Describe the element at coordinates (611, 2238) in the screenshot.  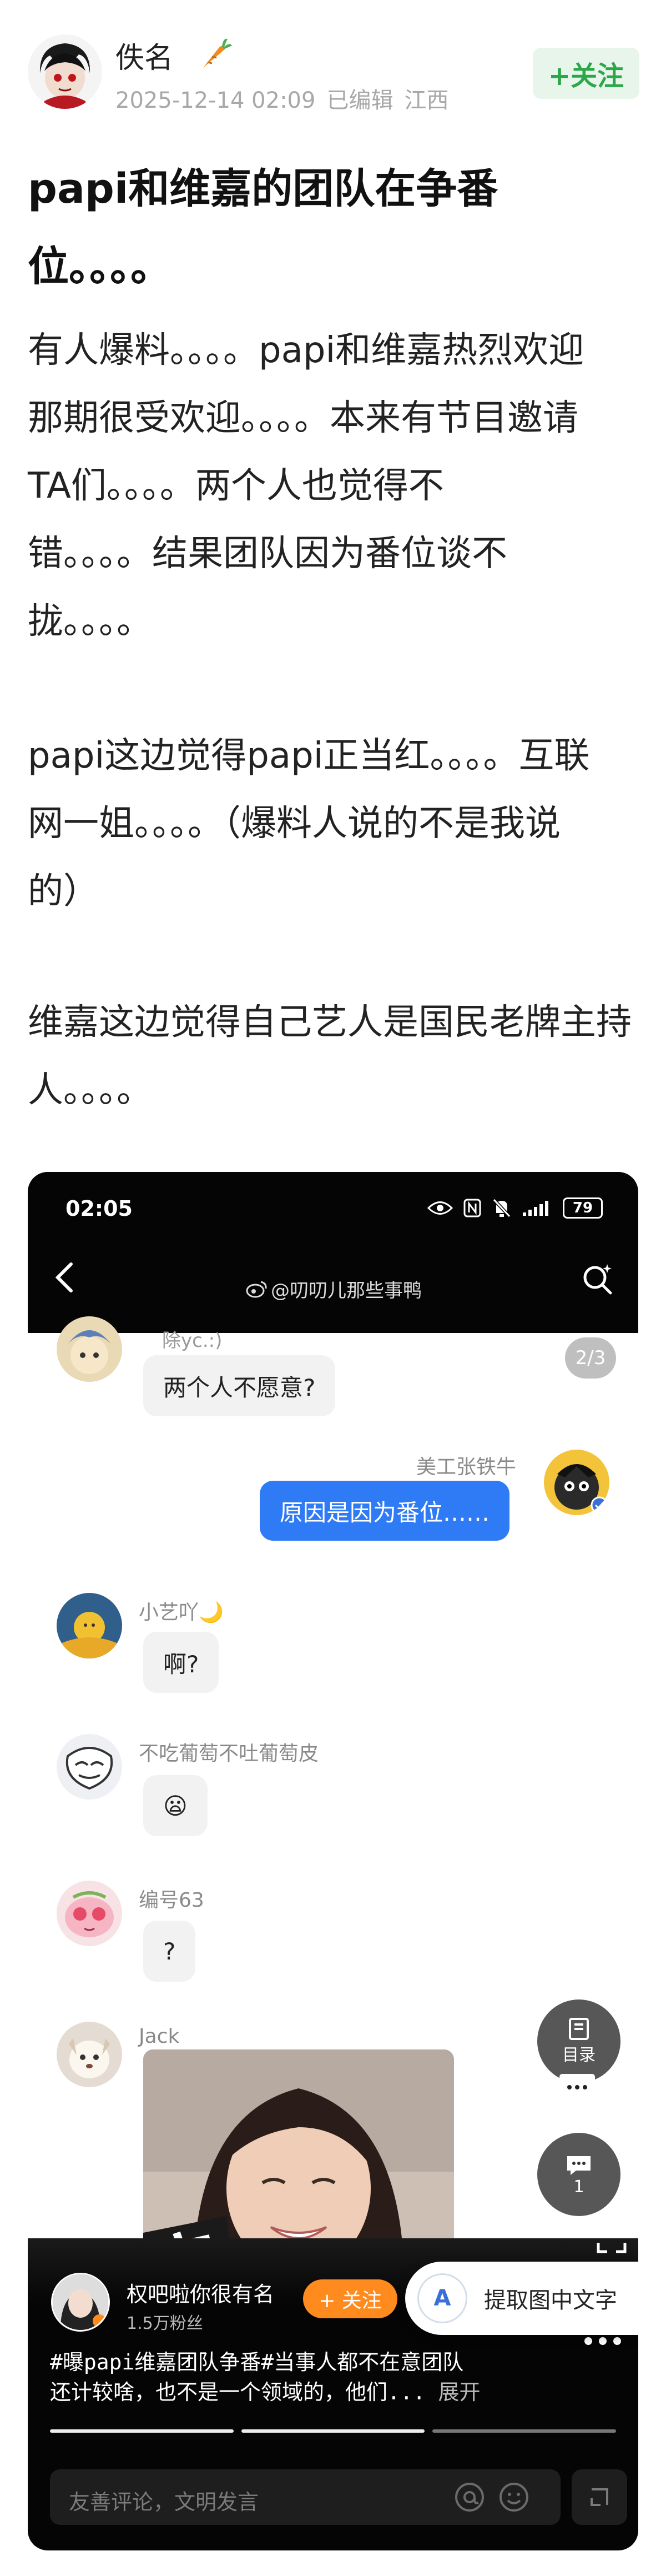
I see `fullscreen-icon` at that location.